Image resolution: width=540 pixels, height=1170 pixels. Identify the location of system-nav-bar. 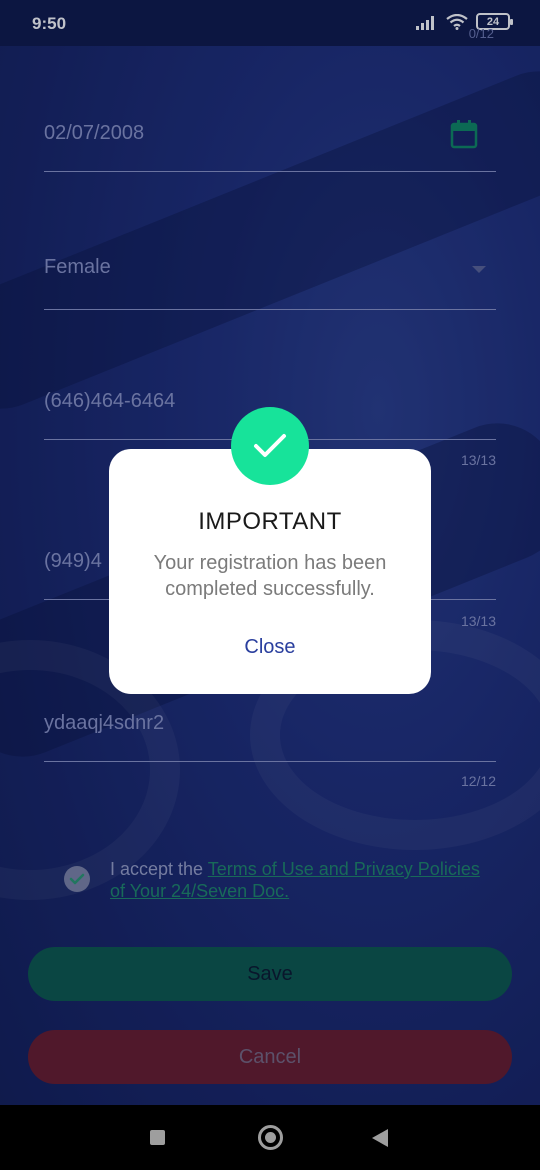
(270, 1137).